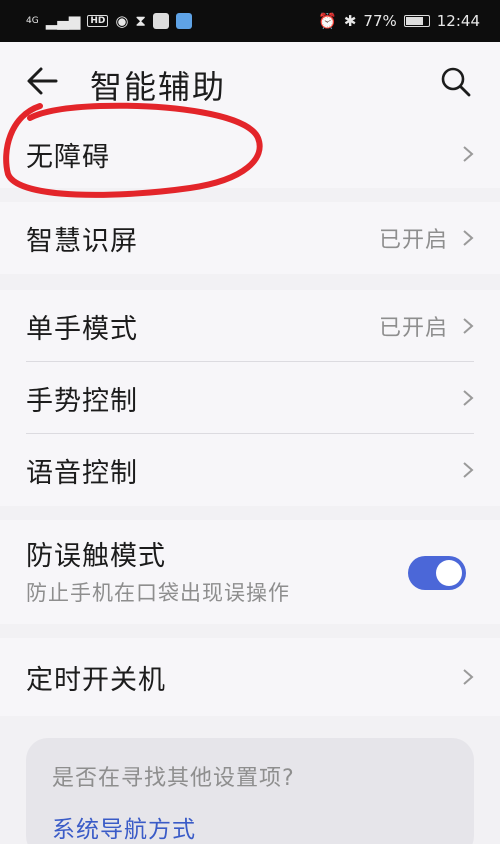  I want to click on group-anti-mistouch: 防误触模式 防止手机在口袋出现误操作, so click(250, 572).